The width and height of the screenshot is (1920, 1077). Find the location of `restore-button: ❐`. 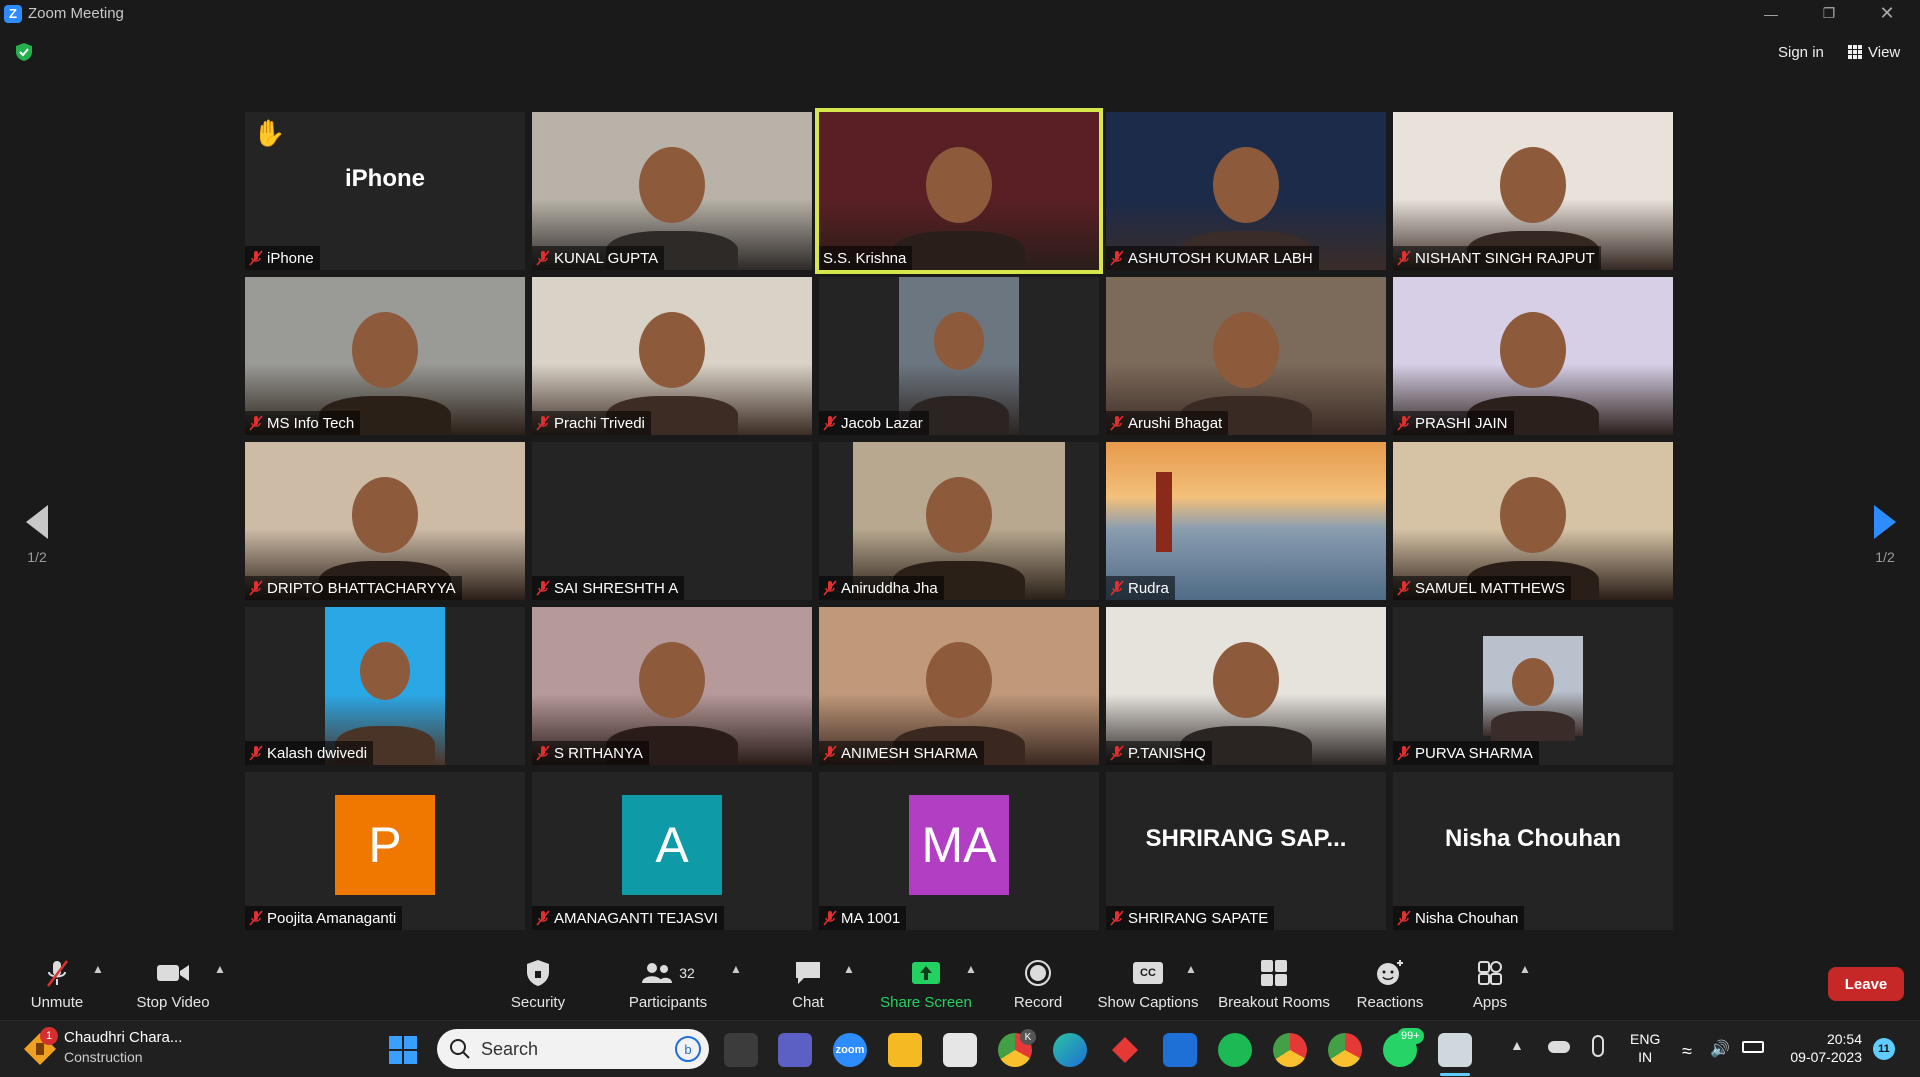

restore-button: ❐ is located at coordinates (1829, 13).